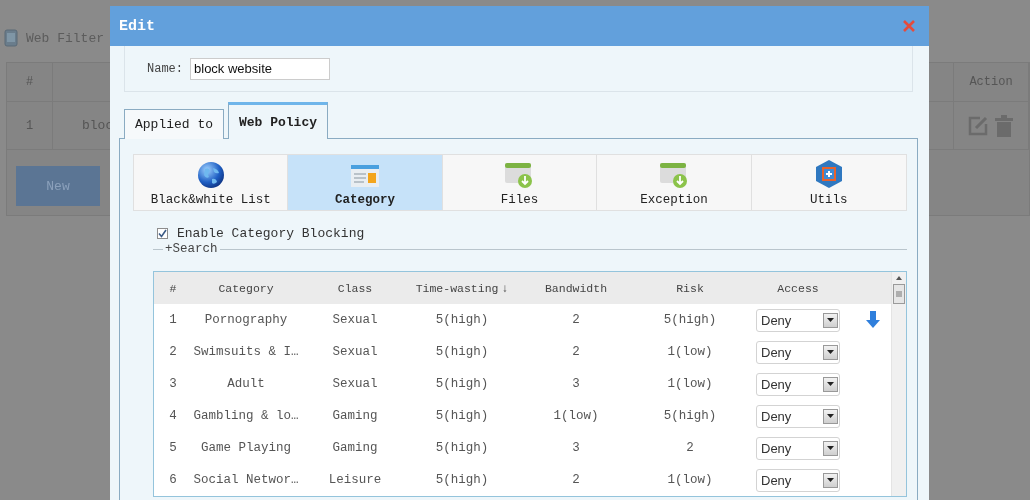 This screenshot has width=1030, height=500. What do you see at coordinates (137, 26) in the screenshot?
I see `dialog-title: Edit` at bounding box center [137, 26].